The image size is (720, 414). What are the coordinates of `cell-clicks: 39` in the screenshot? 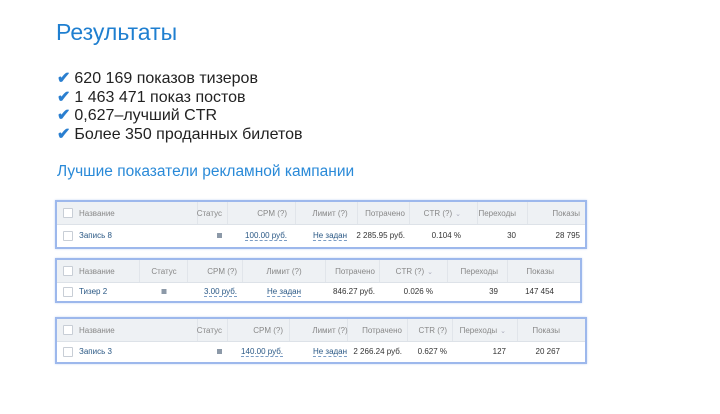 It's located at (493, 291).